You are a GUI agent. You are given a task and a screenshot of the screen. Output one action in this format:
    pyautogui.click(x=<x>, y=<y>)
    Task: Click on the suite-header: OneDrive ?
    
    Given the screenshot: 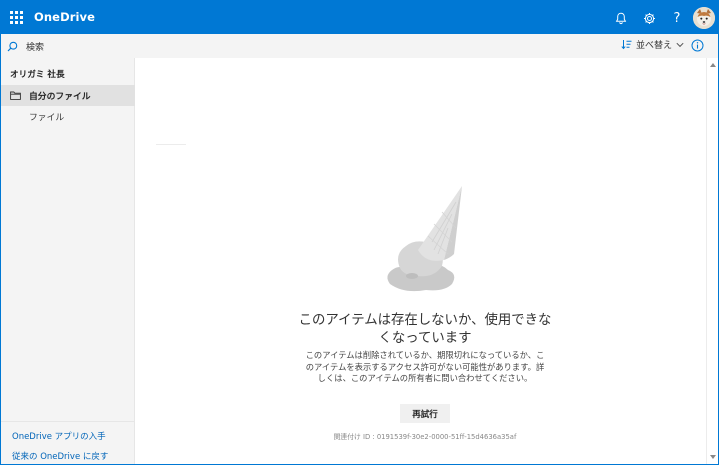 What is the action you would take?
    pyautogui.click(x=359, y=17)
    